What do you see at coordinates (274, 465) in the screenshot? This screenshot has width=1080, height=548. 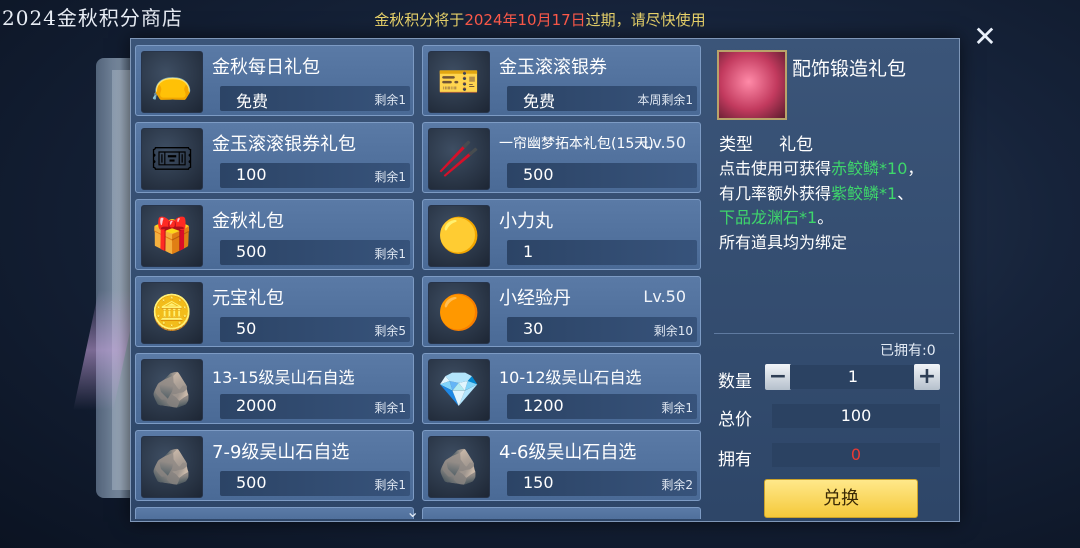 I see `item-card: 🪨 7-9级吴山石自选 500 剩余1` at bounding box center [274, 465].